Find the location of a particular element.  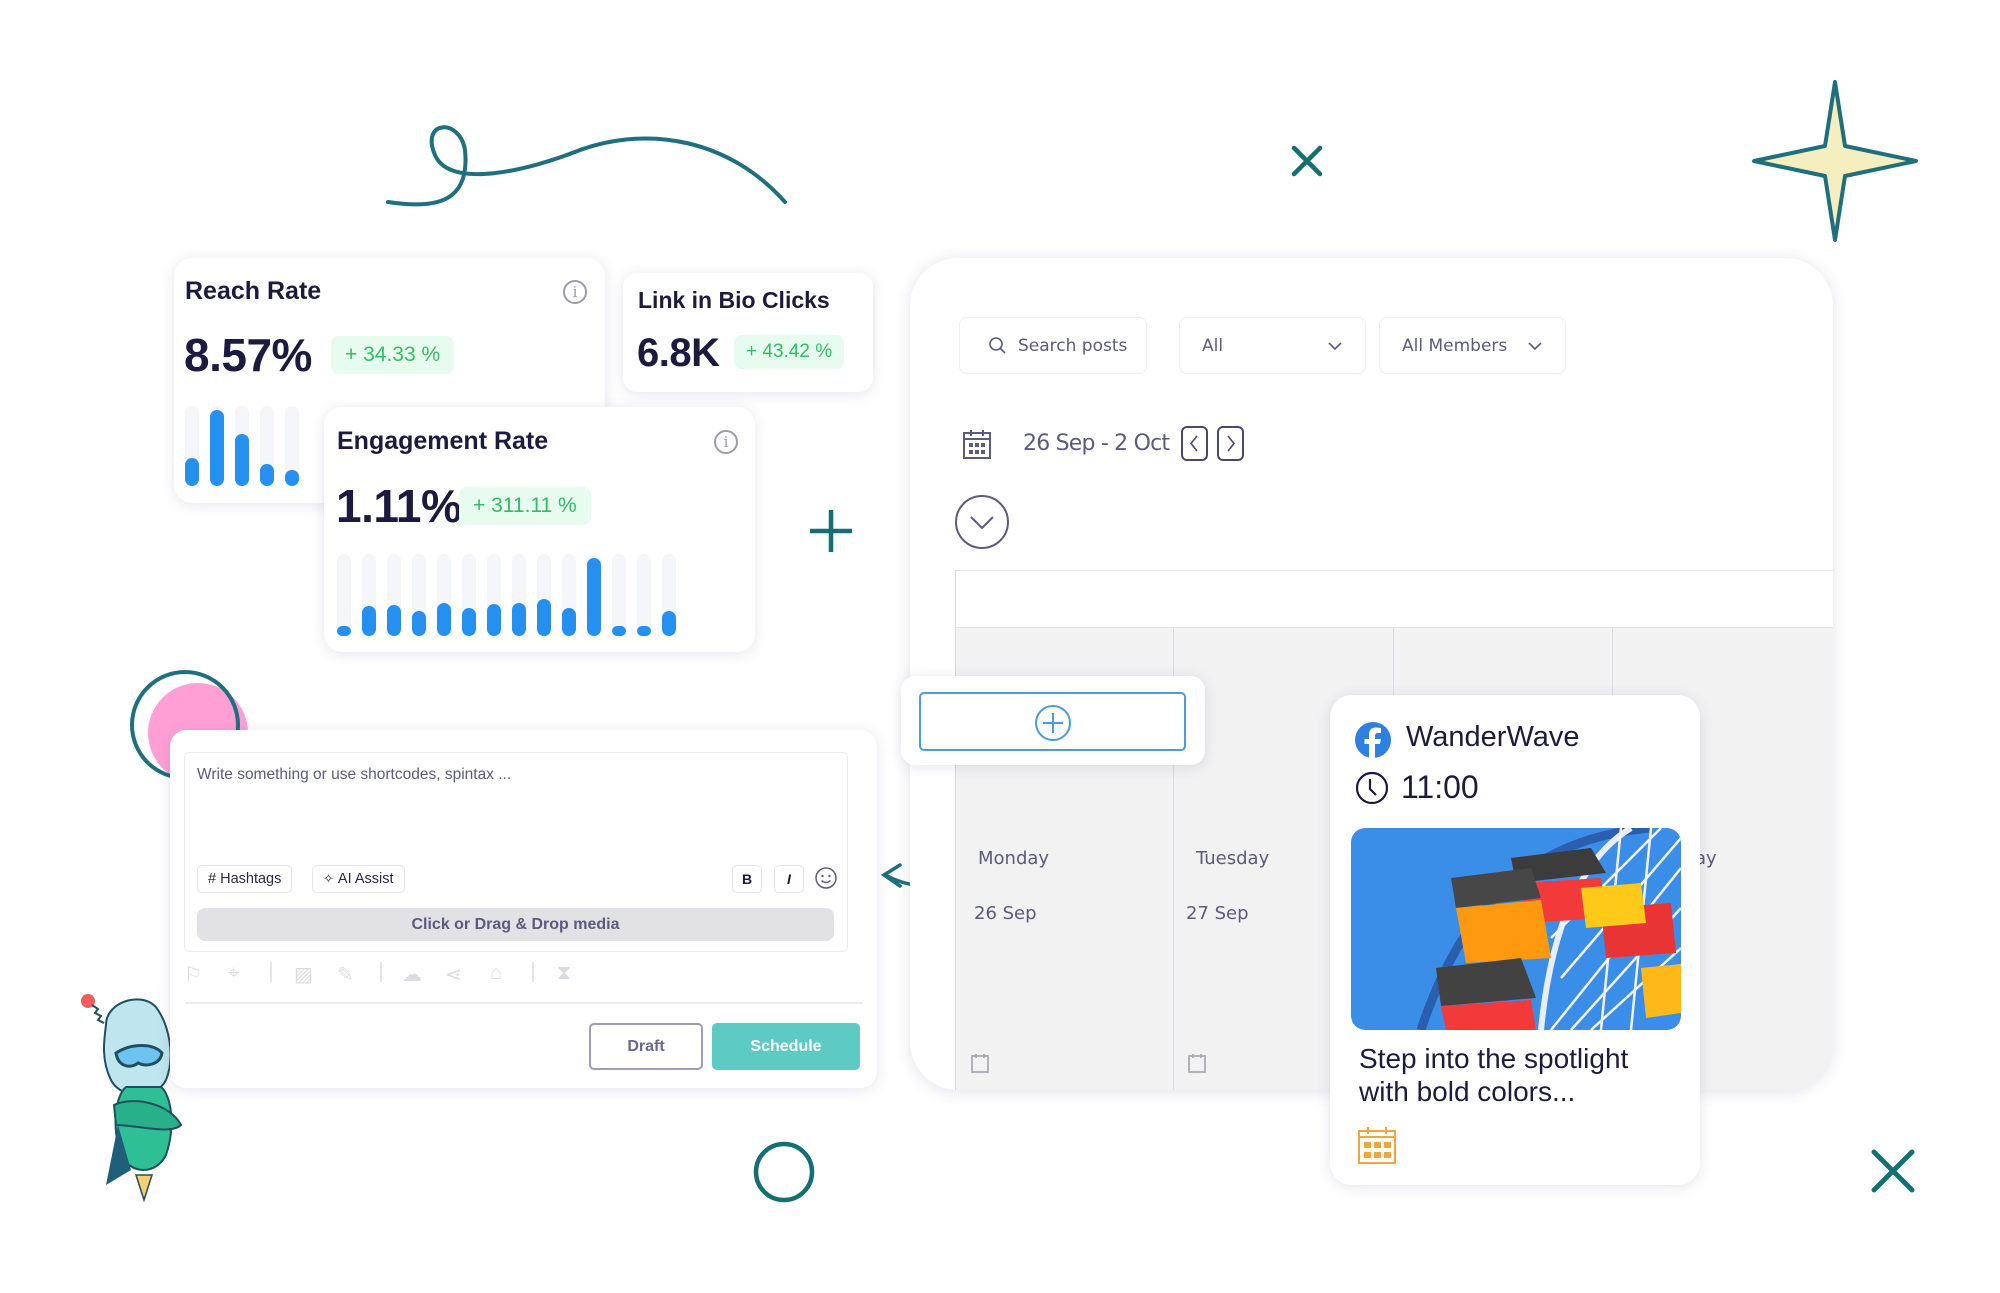

engagement-rate-value: 1.11% is located at coordinates (399, 506).